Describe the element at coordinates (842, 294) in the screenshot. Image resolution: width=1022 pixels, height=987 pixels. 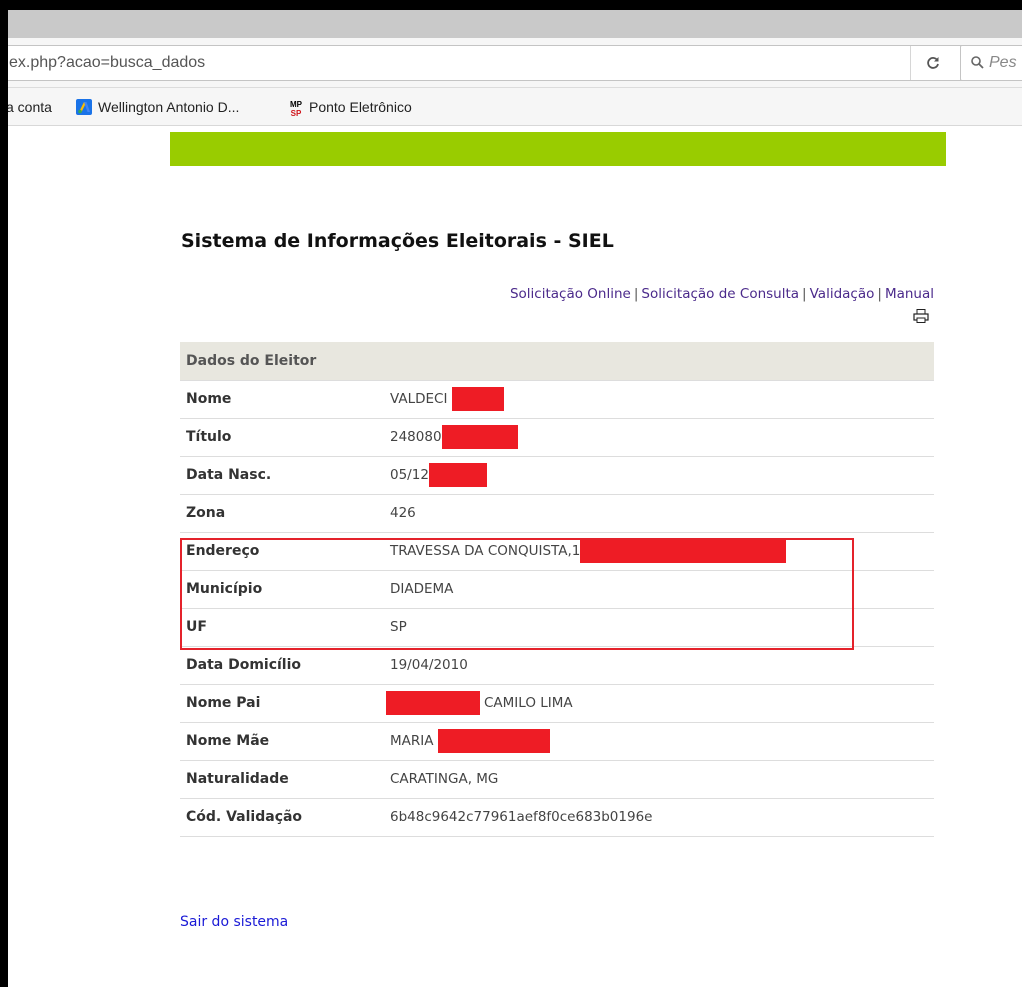
I see `link-validacao: Validação` at that location.